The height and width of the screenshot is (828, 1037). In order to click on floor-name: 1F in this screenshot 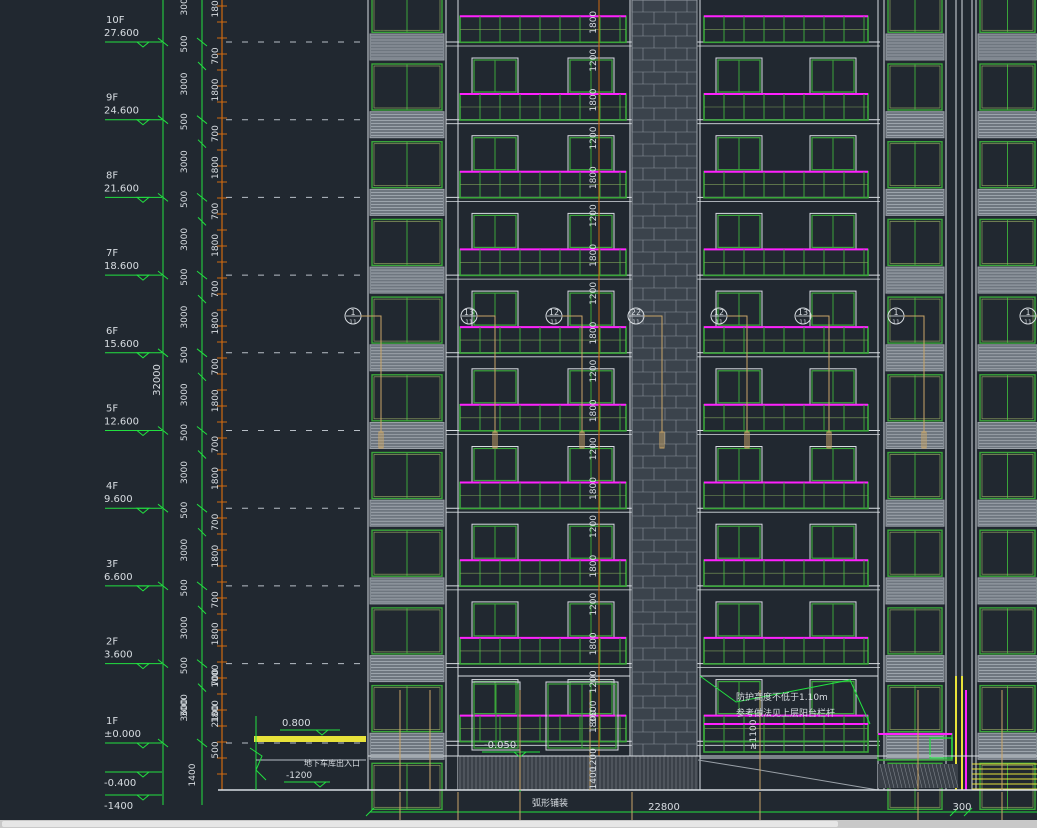, I will do `click(112, 721)`.